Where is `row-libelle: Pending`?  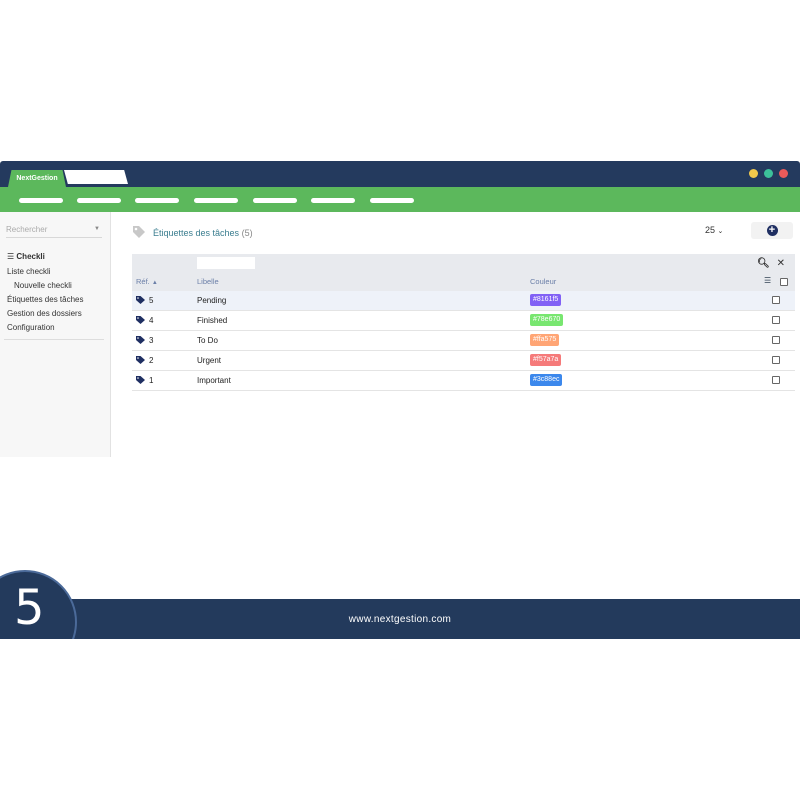
row-libelle: Pending is located at coordinates (212, 300).